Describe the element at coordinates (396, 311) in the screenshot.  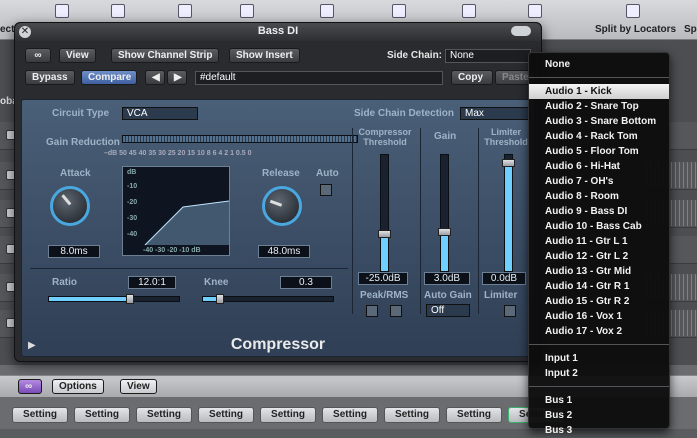
I see `rms-toggle` at that location.